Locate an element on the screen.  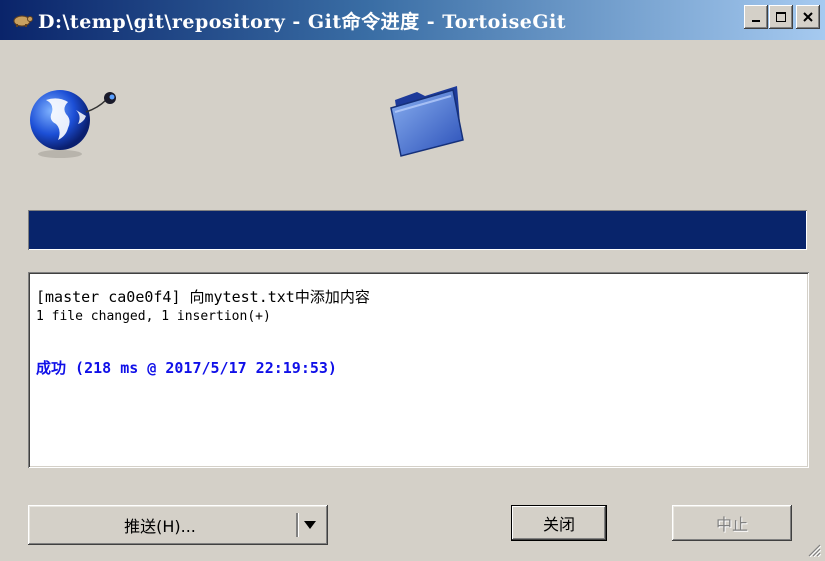
chevron-down-icon is located at coordinates (310, 525).